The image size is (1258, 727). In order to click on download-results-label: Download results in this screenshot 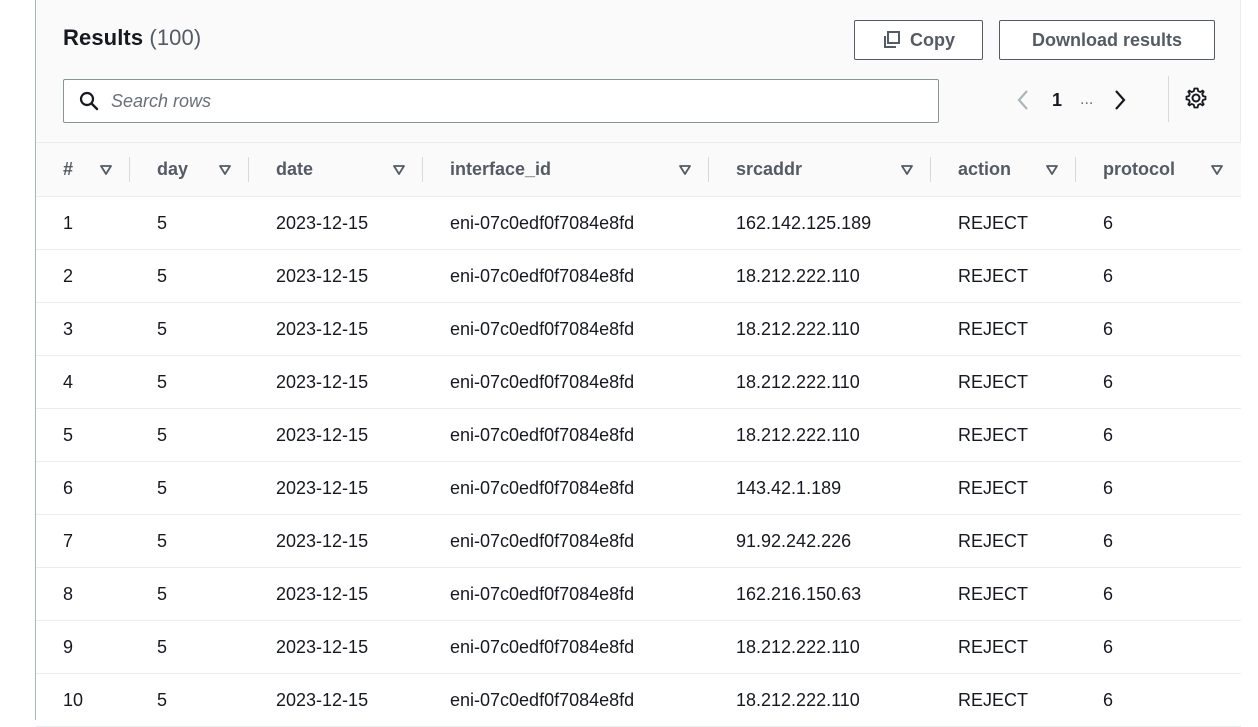, I will do `click(1107, 39)`.